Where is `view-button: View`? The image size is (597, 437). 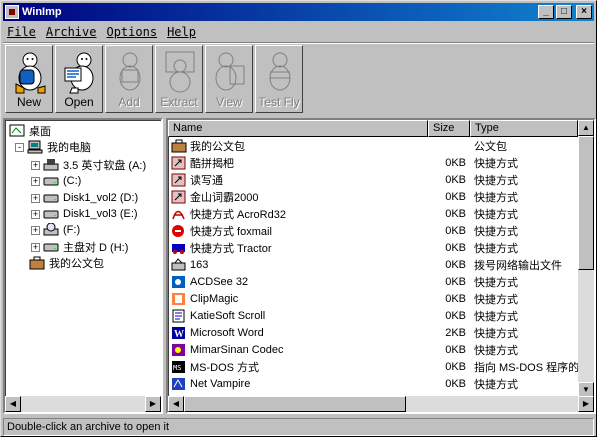 view-button: View is located at coordinates (229, 79).